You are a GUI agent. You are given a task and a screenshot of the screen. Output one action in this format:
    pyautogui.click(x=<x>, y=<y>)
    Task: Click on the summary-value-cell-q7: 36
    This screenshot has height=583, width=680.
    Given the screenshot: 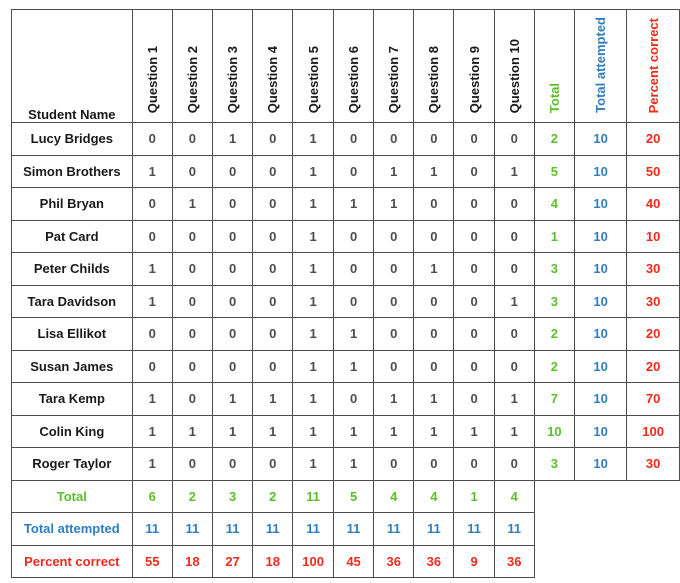 What is the action you would take?
    pyautogui.click(x=394, y=561)
    